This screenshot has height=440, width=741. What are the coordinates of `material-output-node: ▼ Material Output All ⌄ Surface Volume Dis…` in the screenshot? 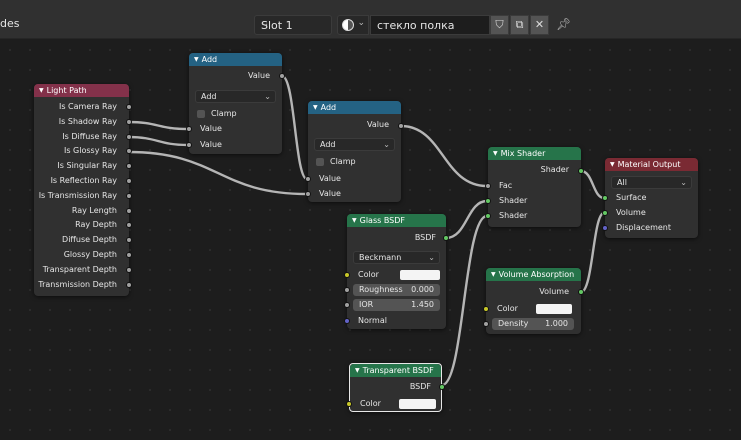 It's located at (650, 198).